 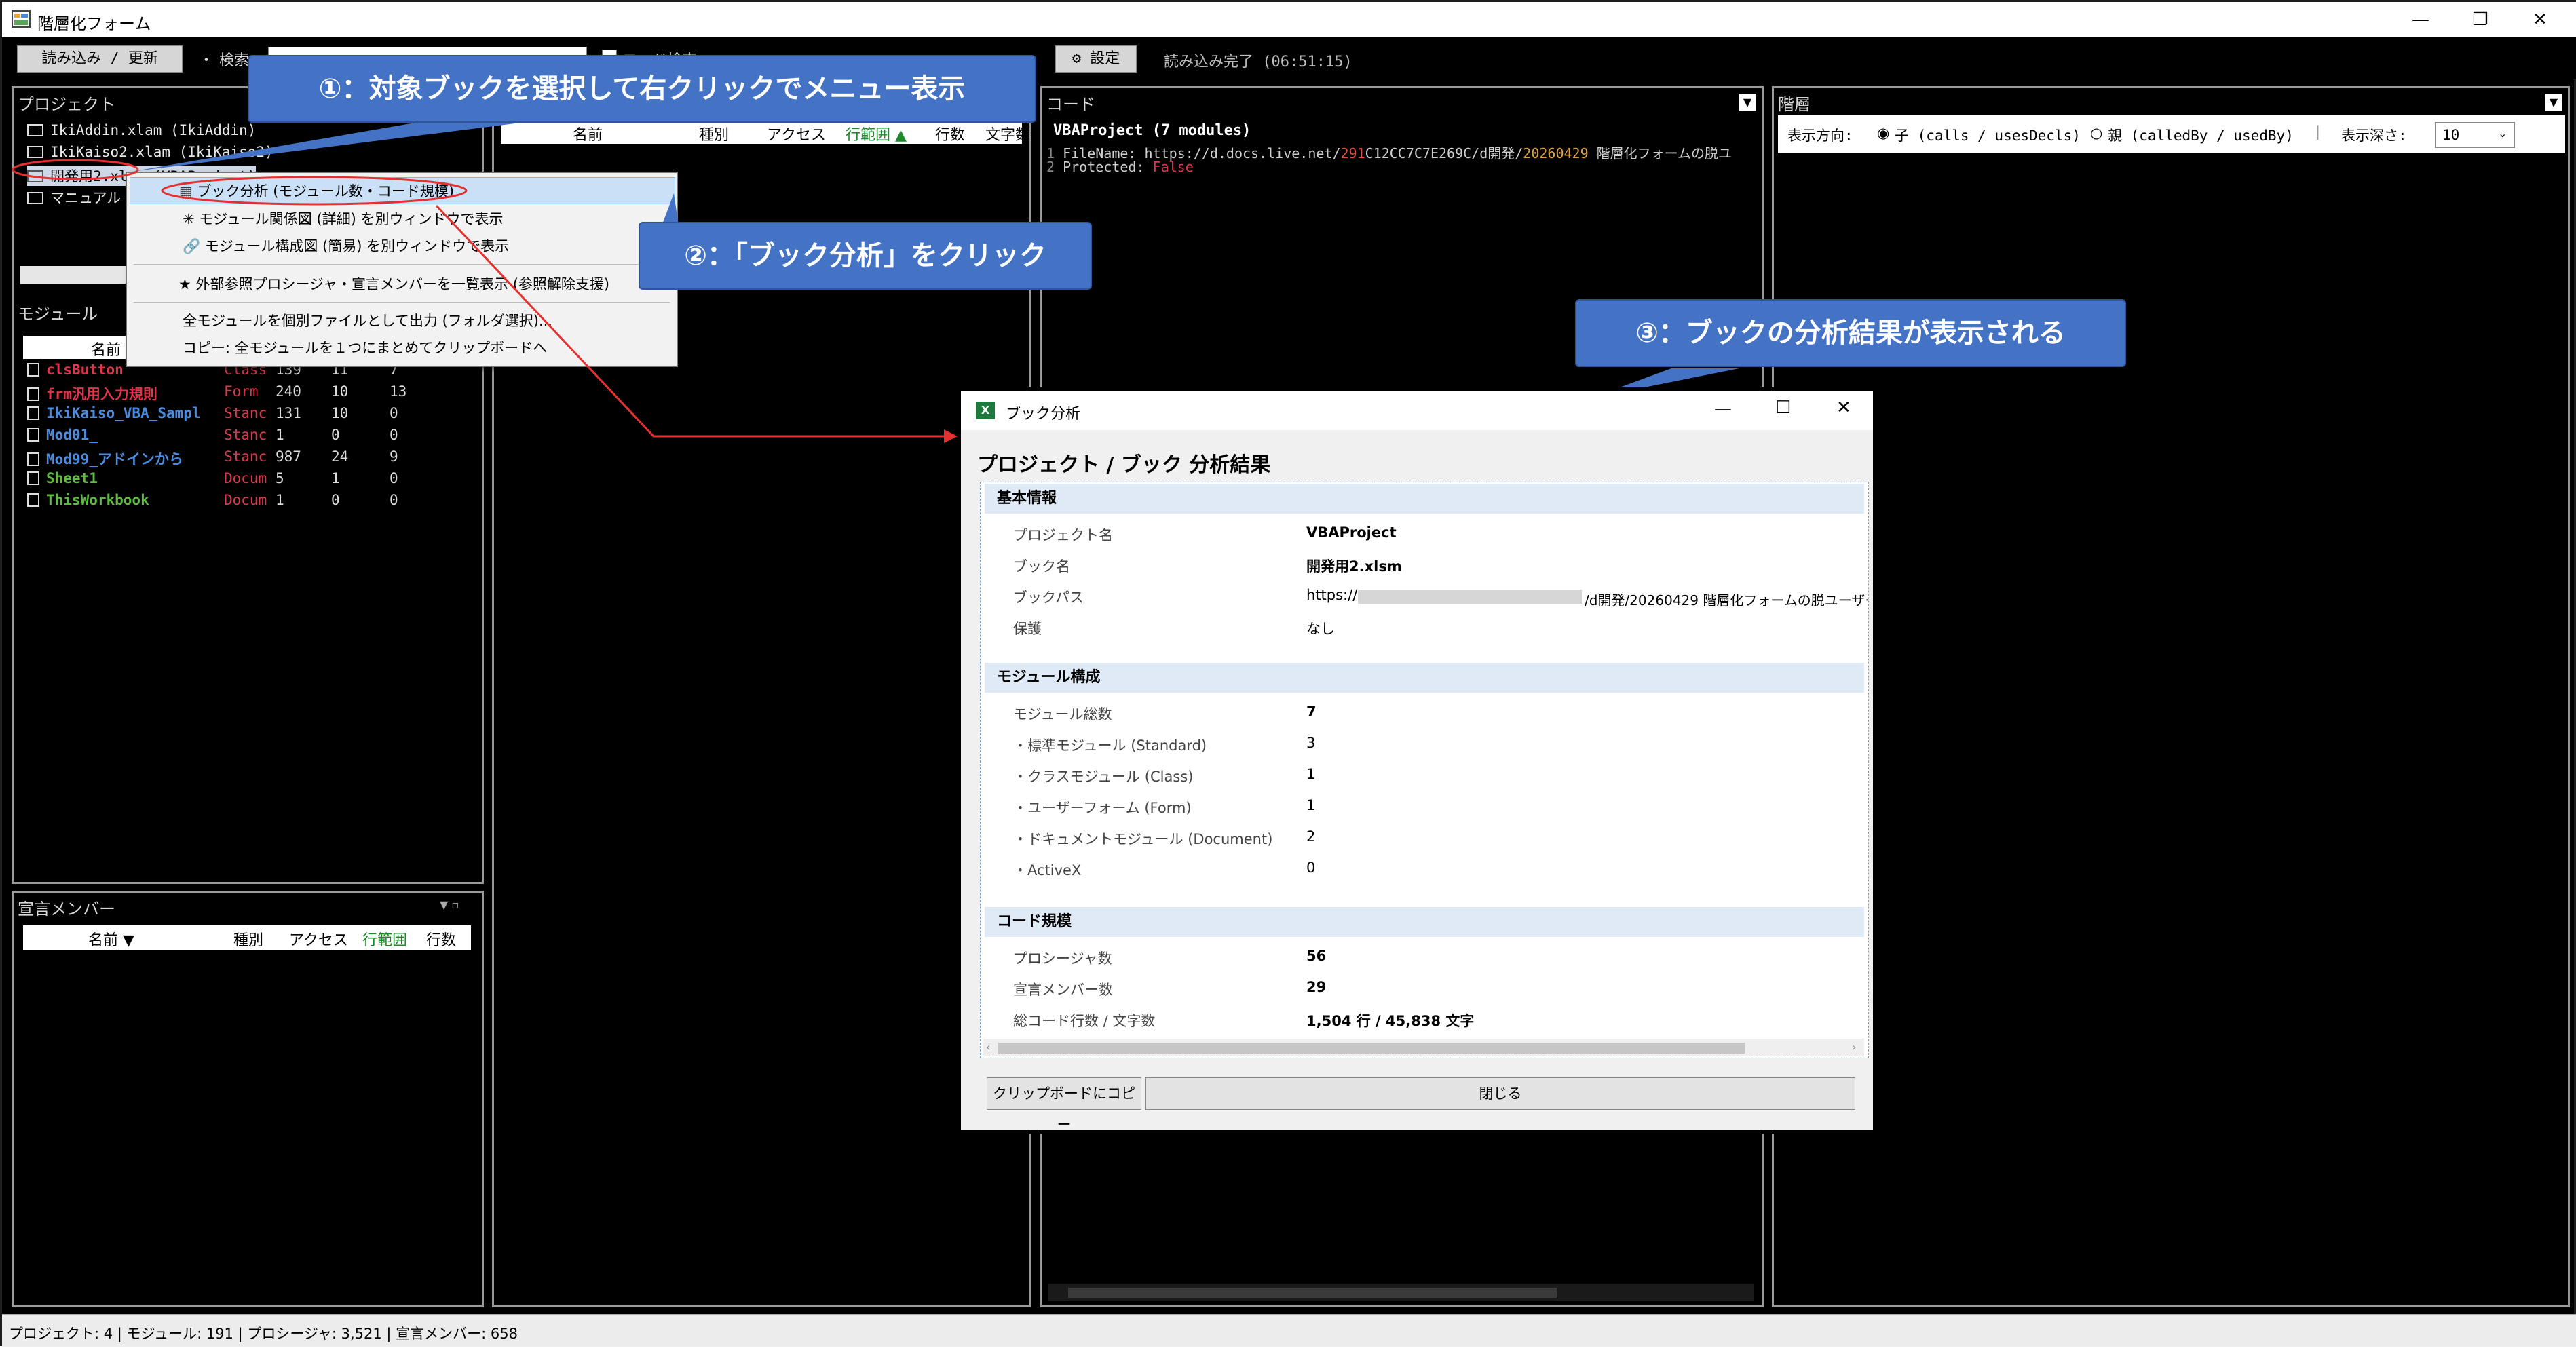 What do you see at coordinates (1854, 1047) in the screenshot?
I see `scroll-right-icon: ›` at bounding box center [1854, 1047].